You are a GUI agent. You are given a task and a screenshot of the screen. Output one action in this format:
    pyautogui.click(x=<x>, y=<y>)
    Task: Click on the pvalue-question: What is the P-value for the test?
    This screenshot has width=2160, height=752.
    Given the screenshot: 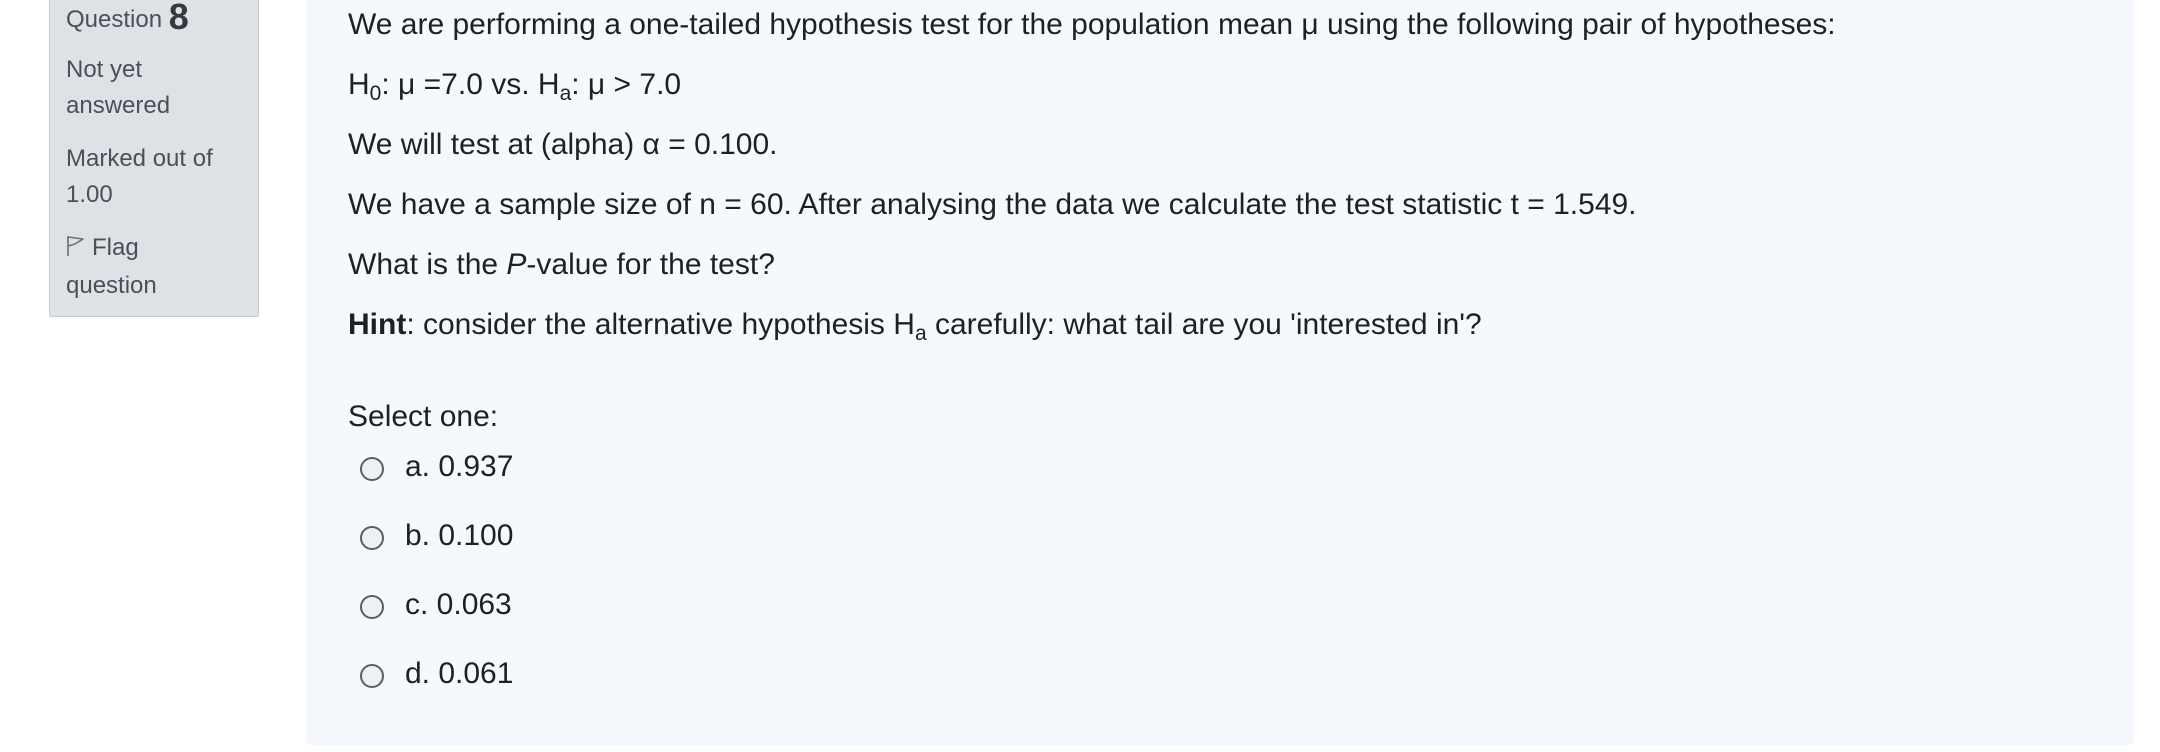 What is the action you would take?
    pyautogui.click(x=561, y=265)
    